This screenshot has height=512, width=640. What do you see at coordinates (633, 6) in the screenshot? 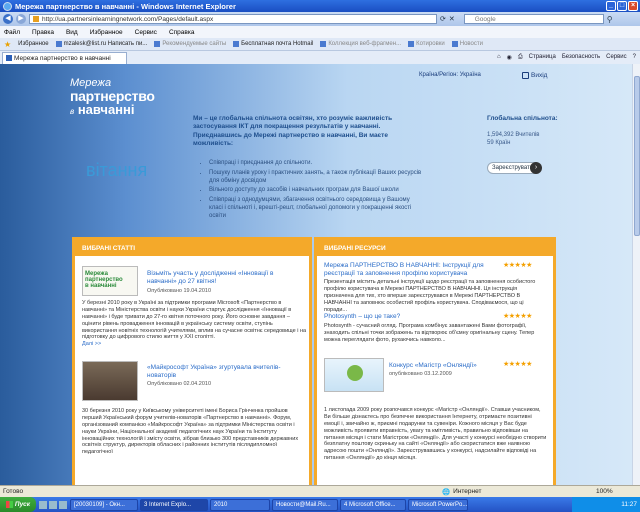
I see `close-button: ×` at bounding box center [633, 6].